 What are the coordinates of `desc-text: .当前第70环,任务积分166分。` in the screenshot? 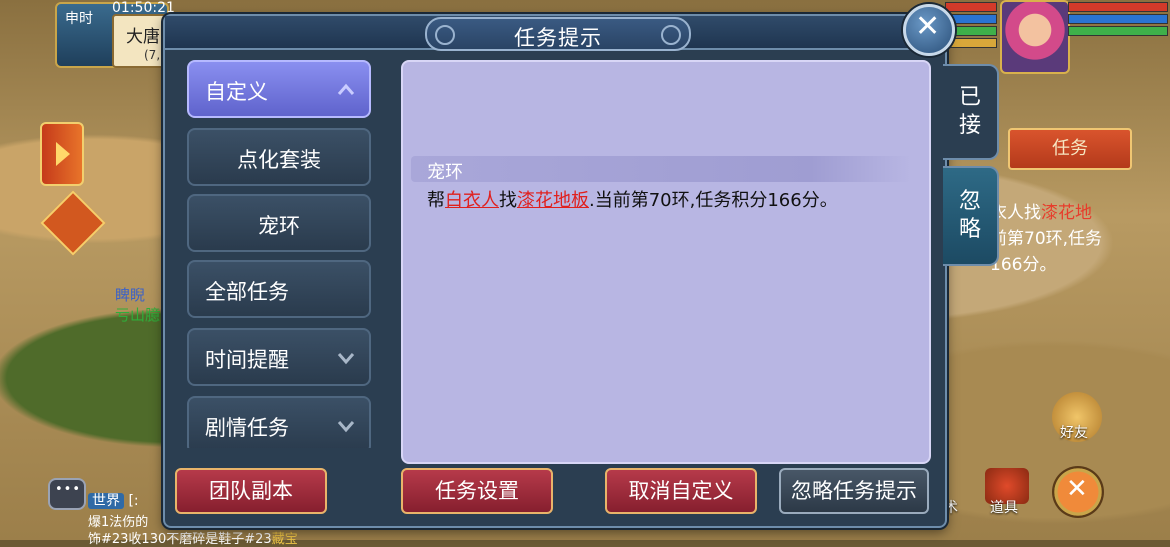 It's located at (713, 200).